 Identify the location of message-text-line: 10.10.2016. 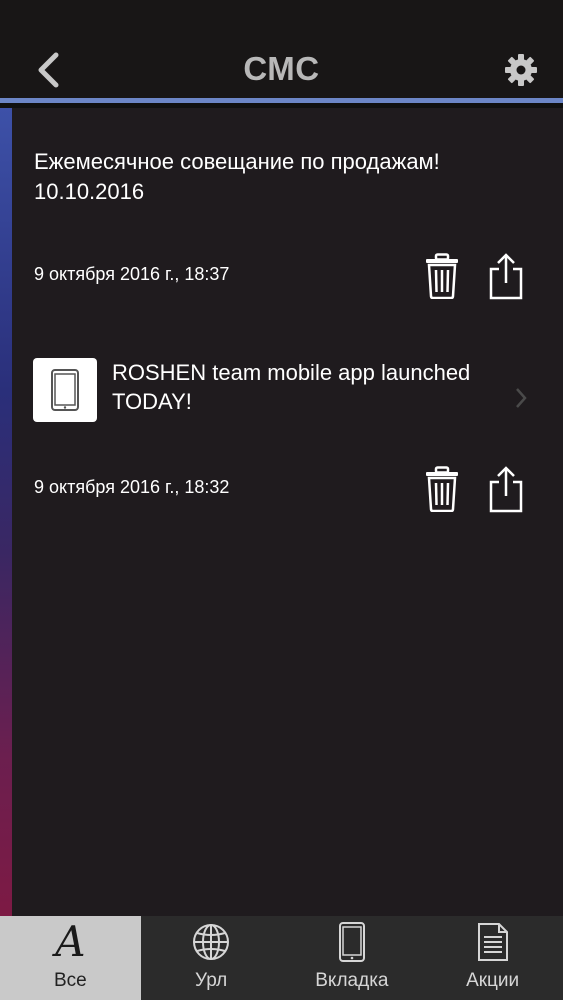
(89, 191).